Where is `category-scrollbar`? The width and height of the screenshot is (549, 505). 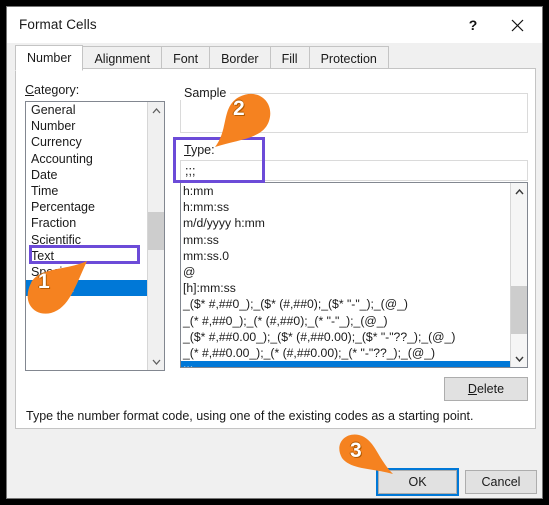
category-scrollbar is located at coordinates (155, 236).